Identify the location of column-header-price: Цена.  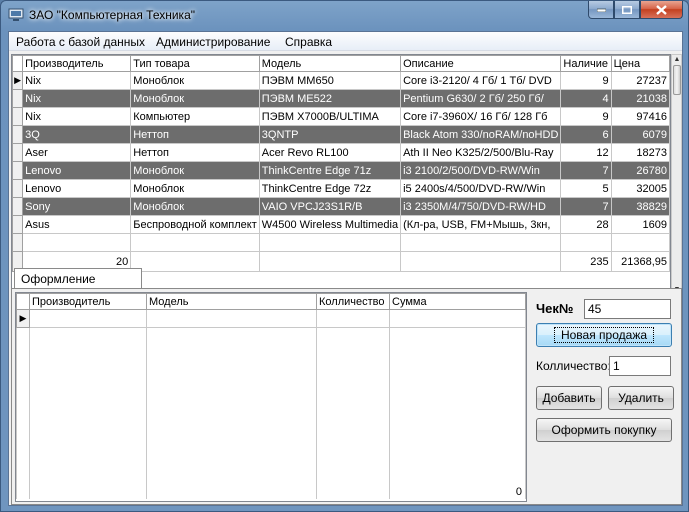
(640, 63).